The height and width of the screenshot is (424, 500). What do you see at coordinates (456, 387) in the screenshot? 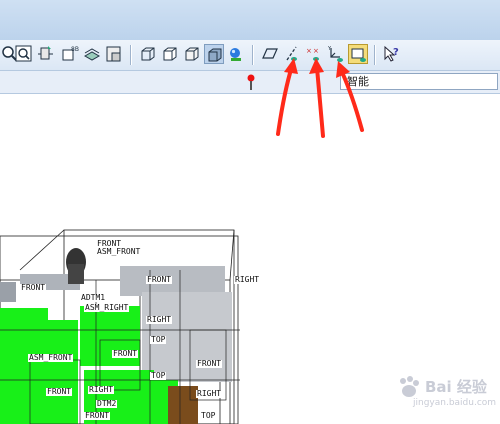
I see `watermark-brand: Bai 经验` at bounding box center [456, 387].